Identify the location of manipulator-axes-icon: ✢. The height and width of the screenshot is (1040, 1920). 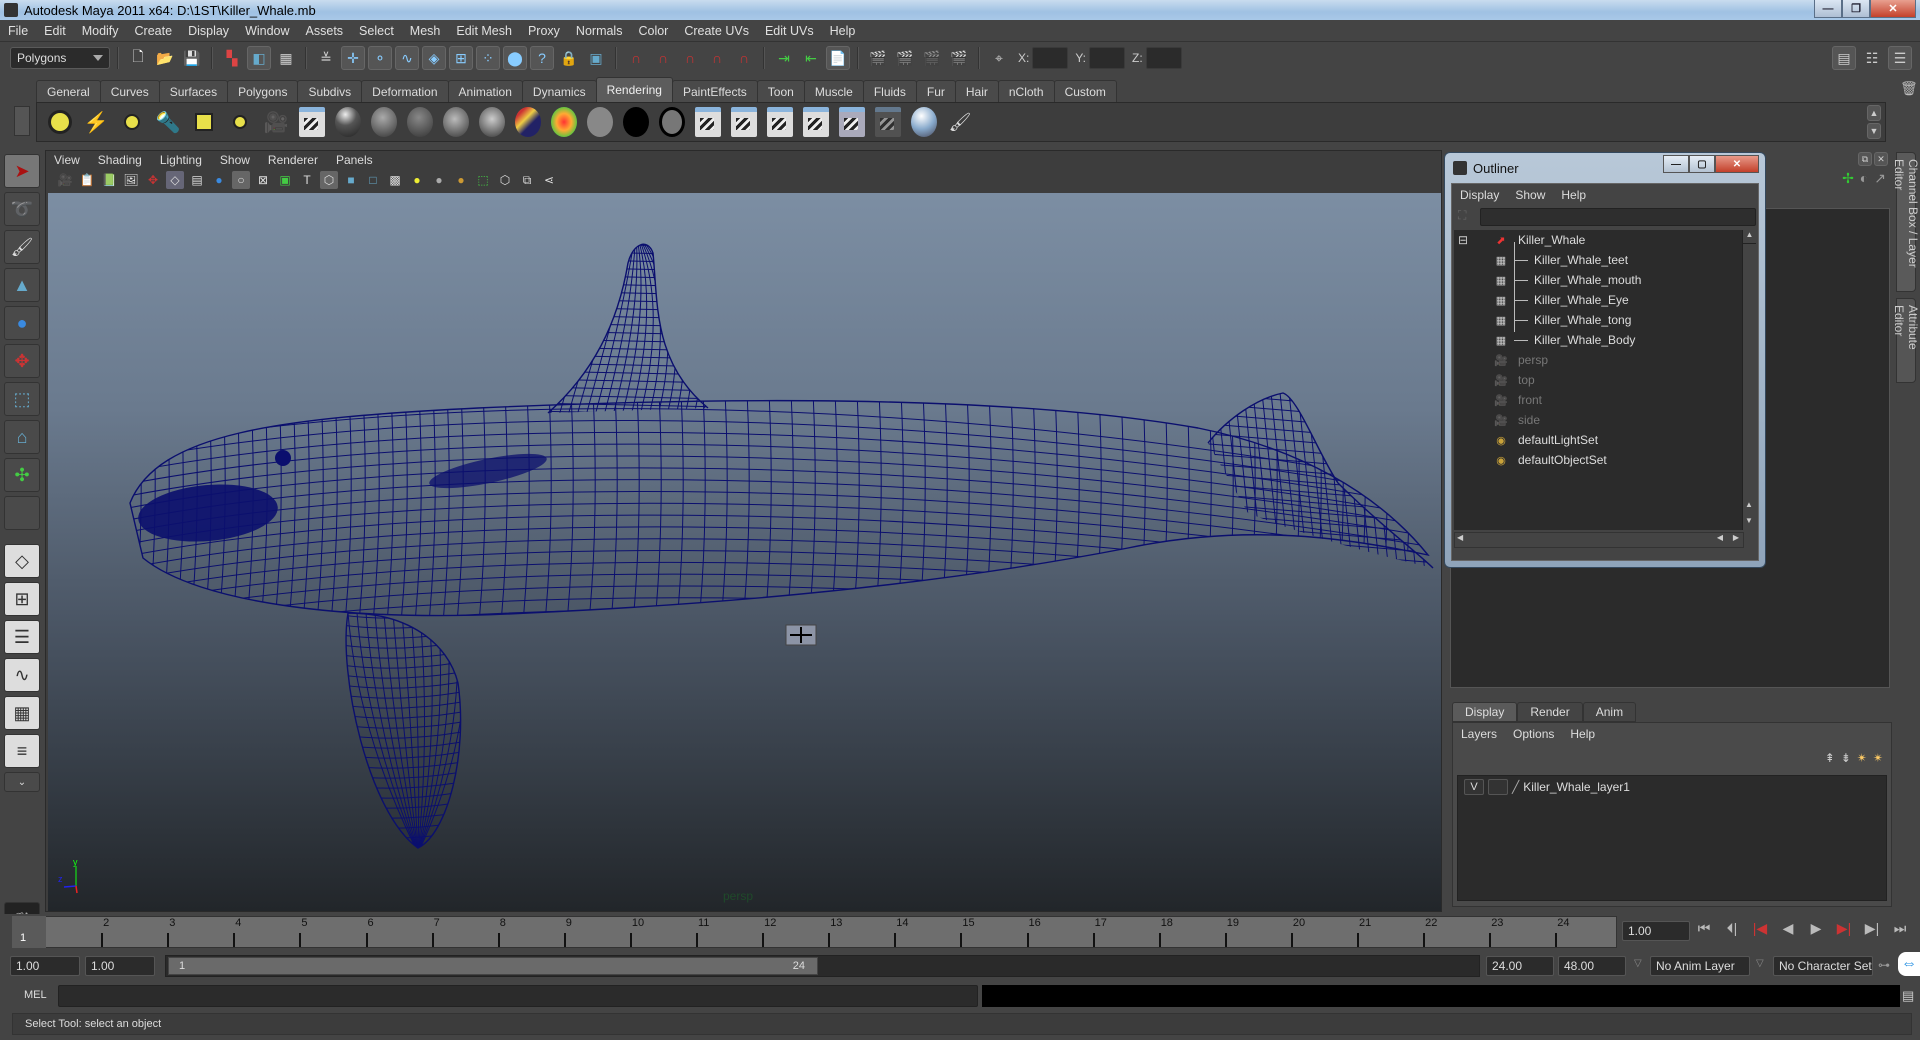
(1848, 178).